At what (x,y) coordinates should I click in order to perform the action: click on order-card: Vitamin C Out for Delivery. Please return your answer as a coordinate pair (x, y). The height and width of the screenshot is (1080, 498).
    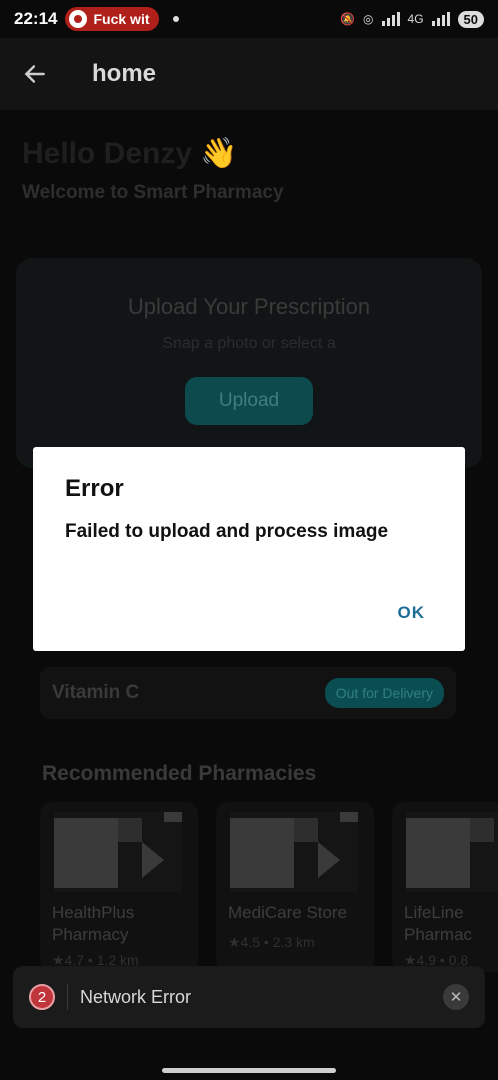
    Looking at the image, I should click on (248, 693).